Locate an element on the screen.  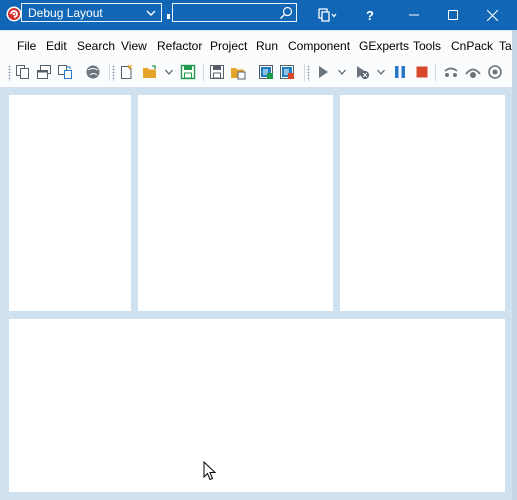
window-list-icon is located at coordinates (44, 72).